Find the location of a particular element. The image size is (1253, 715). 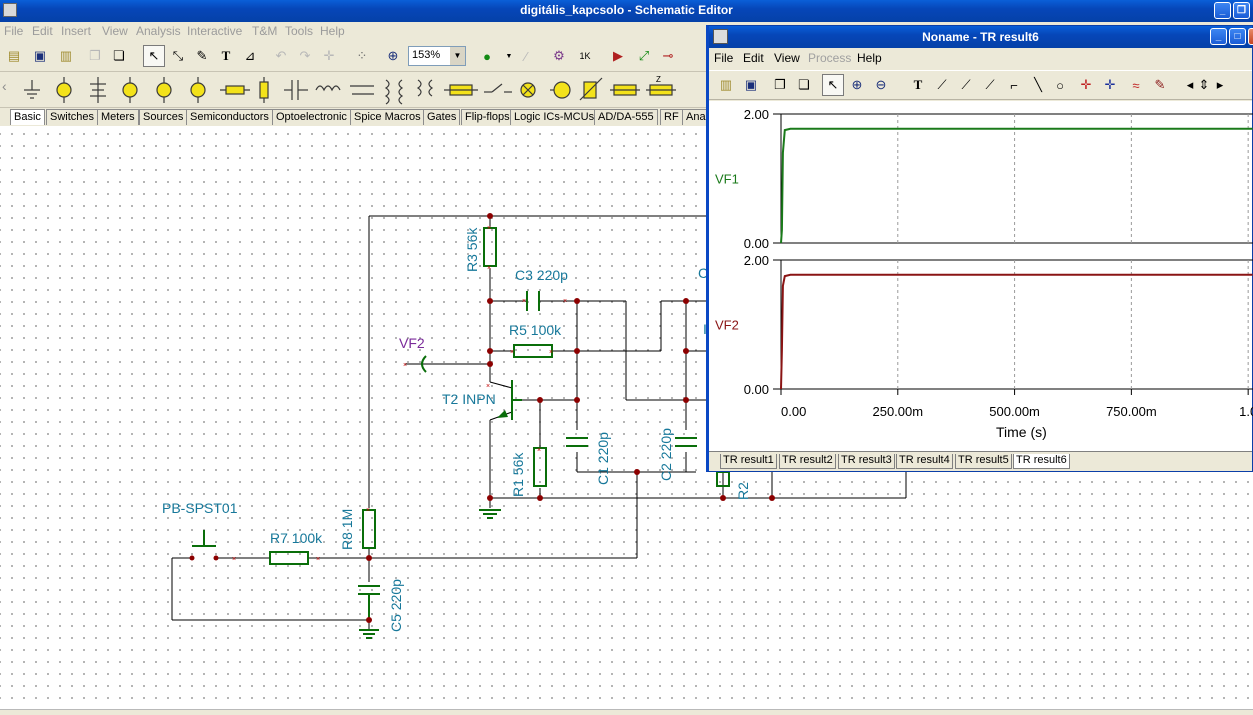

add-curve-icon: ≈ is located at coordinates (1136, 85).